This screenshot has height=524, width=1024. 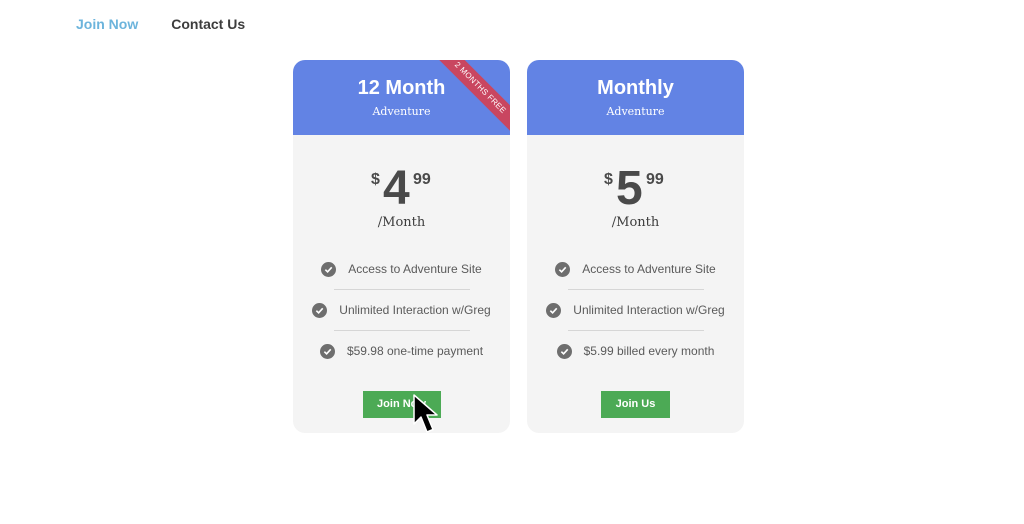 What do you see at coordinates (208, 24) in the screenshot?
I see `nav-contact-us-link: Contact Us` at bounding box center [208, 24].